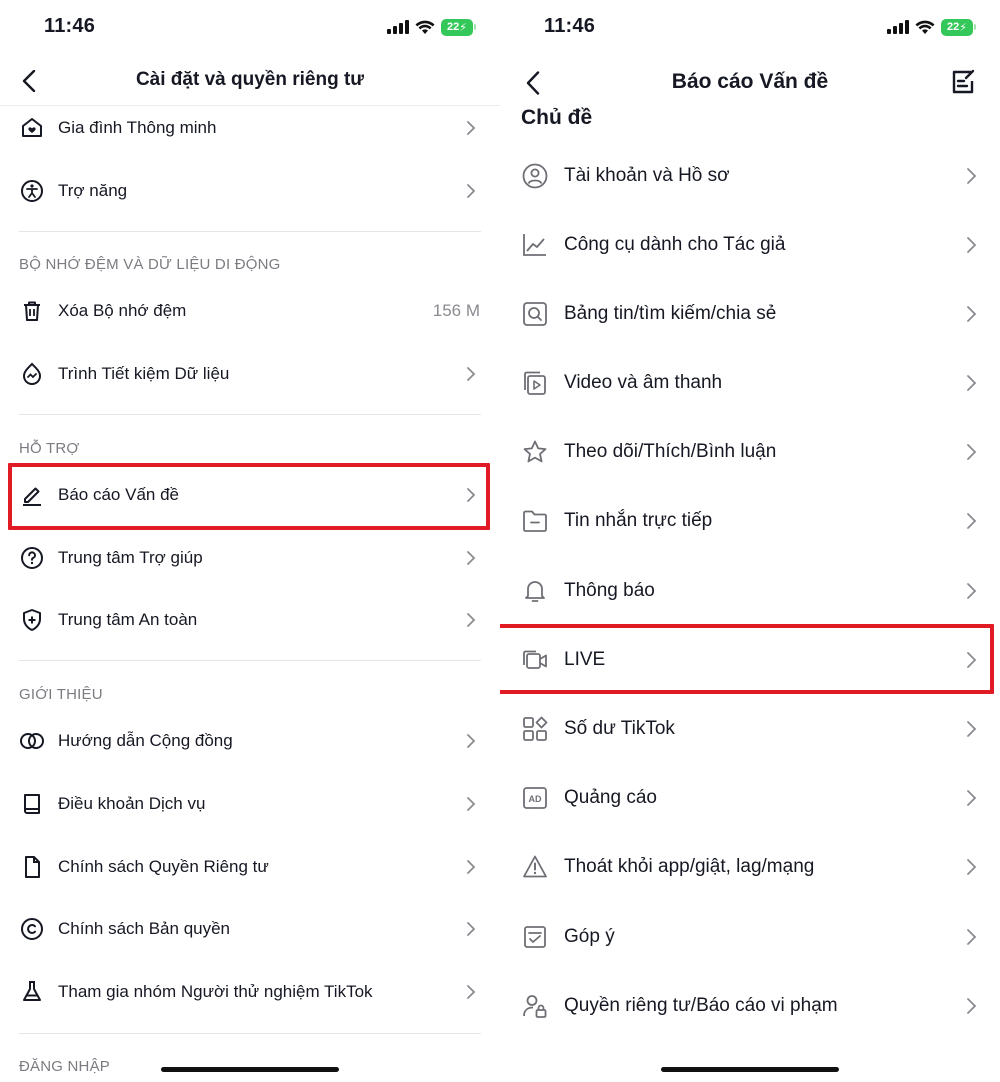 This screenshot has width=1000, height=1082. What do you see at coordinates (250, 804) in the screenshot?
I see `settings-item-terms: Điều khoản Dịch vụ` at bounding box center [250, 804].